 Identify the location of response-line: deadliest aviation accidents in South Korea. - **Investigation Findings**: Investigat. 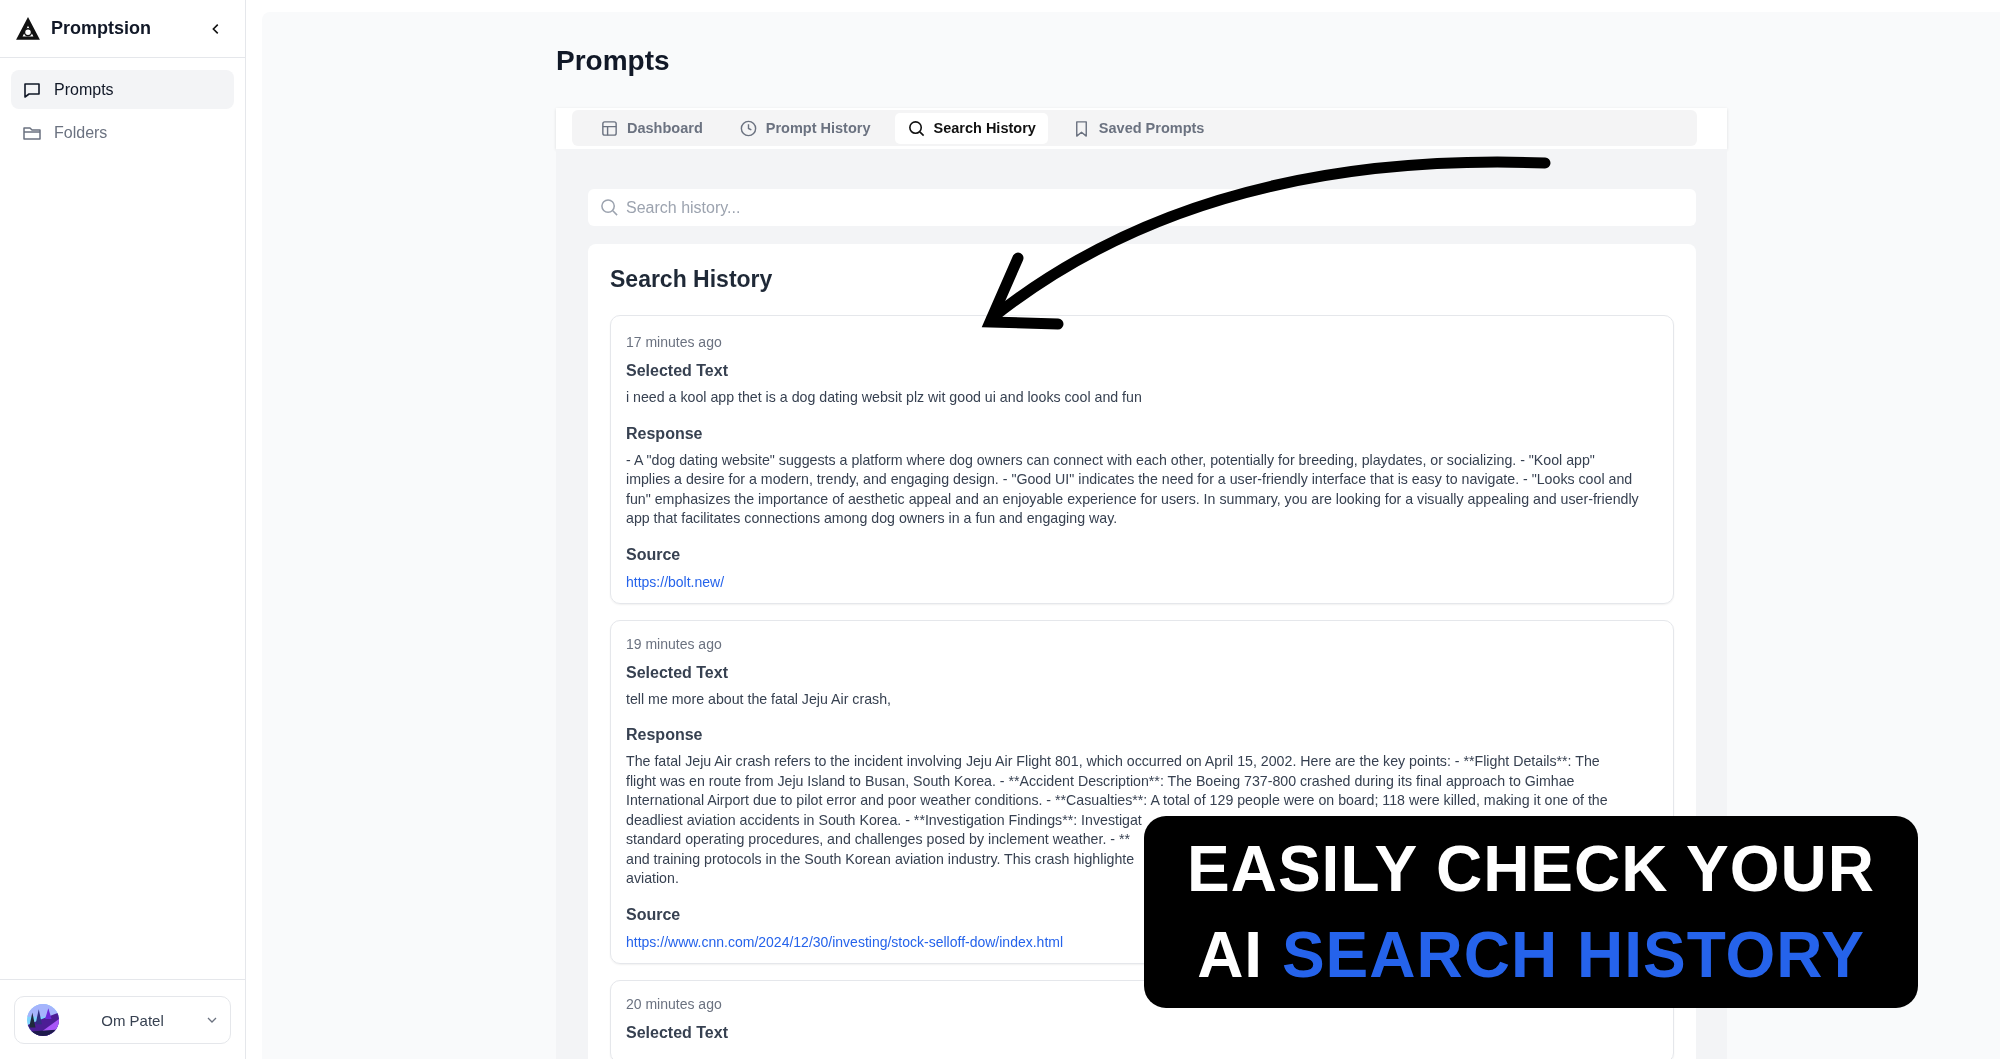
(884, 820).